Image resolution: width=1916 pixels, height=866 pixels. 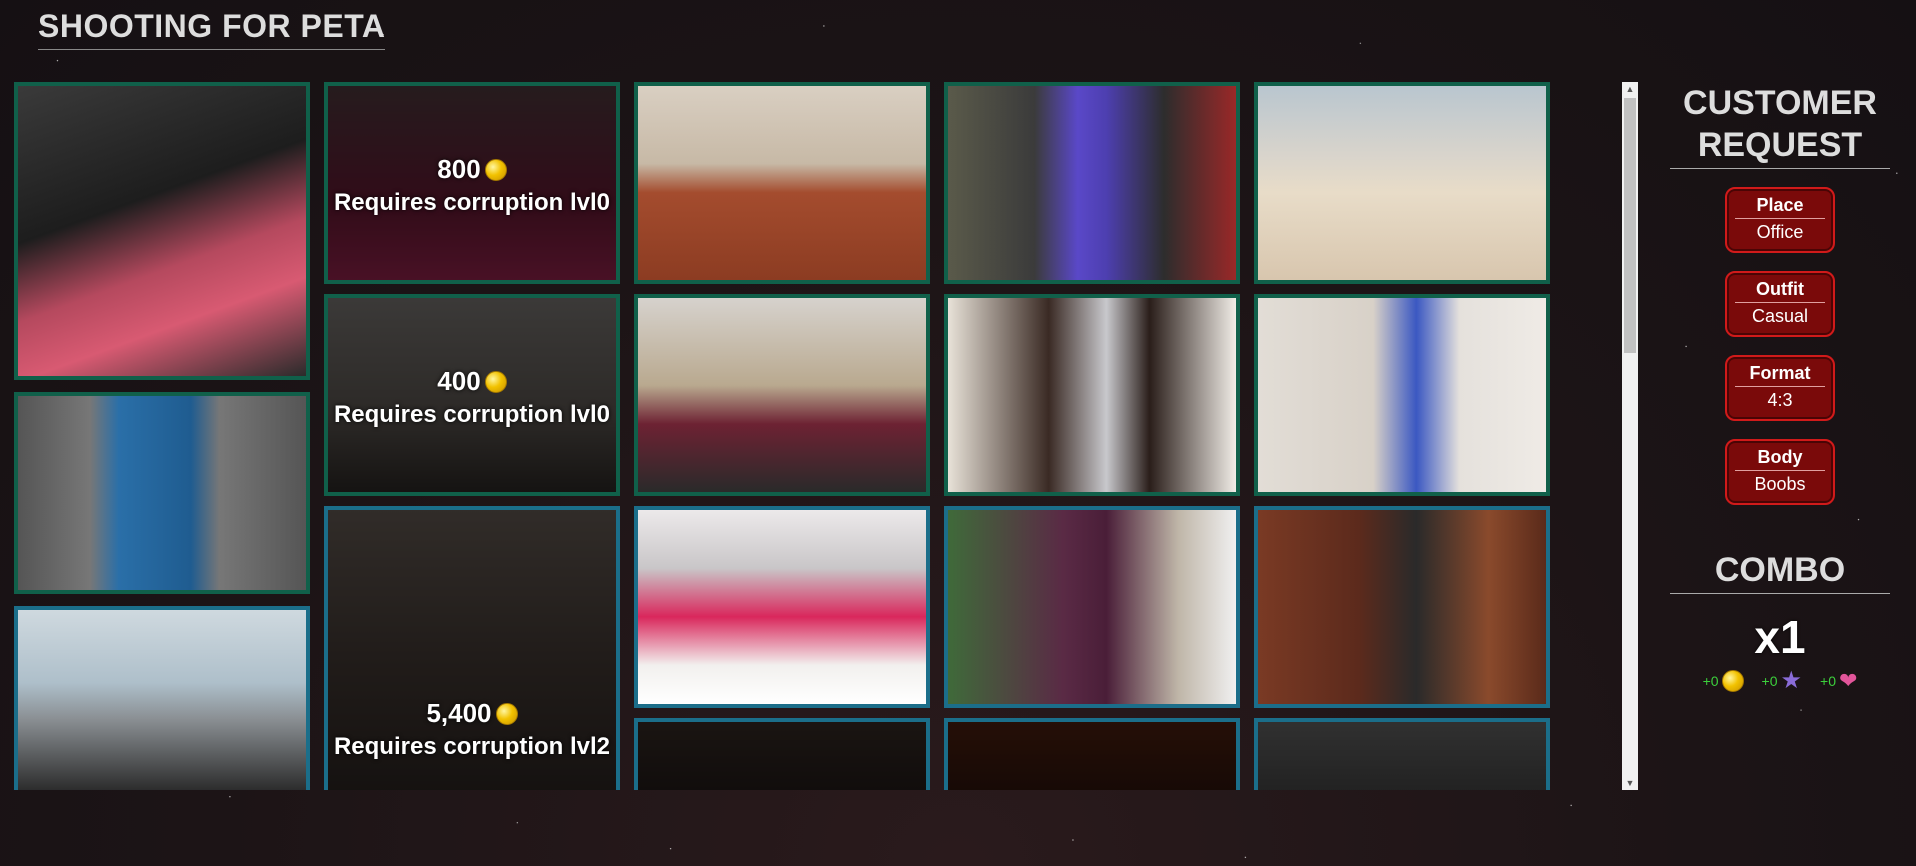 What do you see at coordinates (472, 729) in the screenshot?
I see `unlock-info: 5,400 Requires corruption lvl2` at bounding box center [472, 729].